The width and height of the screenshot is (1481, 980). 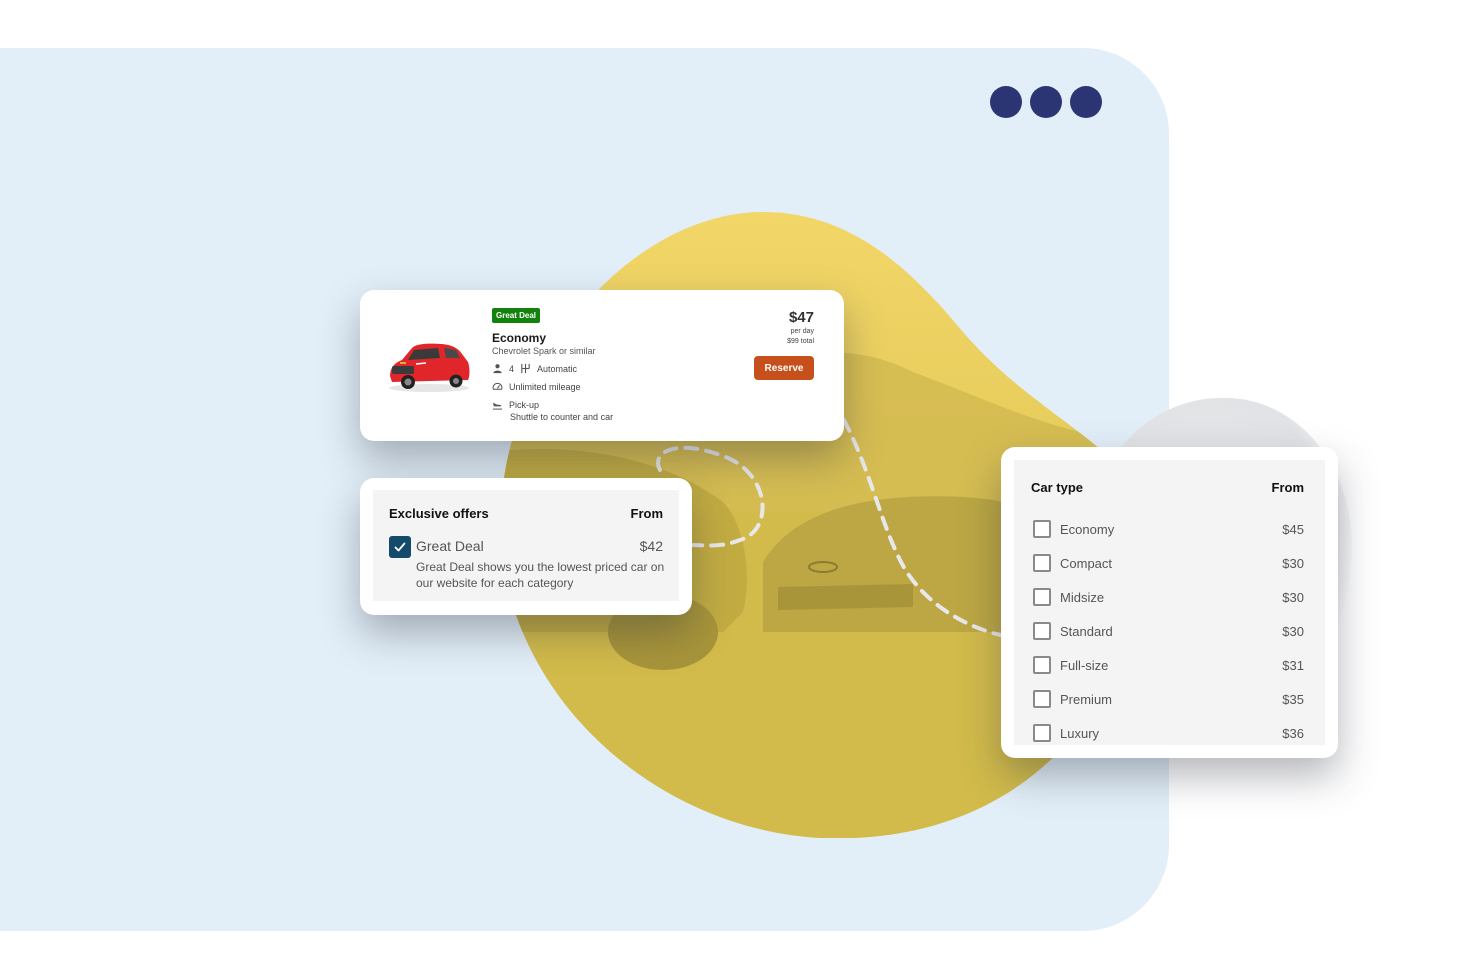 What do you see at coordinates (516, 315) in the screenshot?
I see `great-deal-badge: Great Deal` at bounding box center [516, 315].